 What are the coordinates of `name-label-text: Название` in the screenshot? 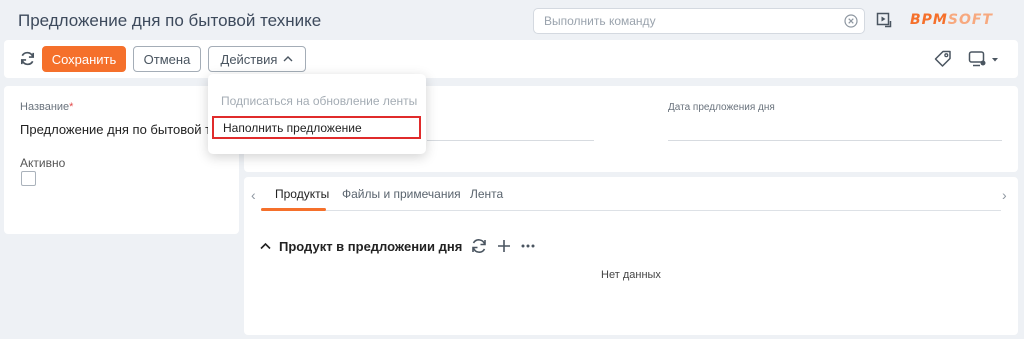 It's located at (45, 107).